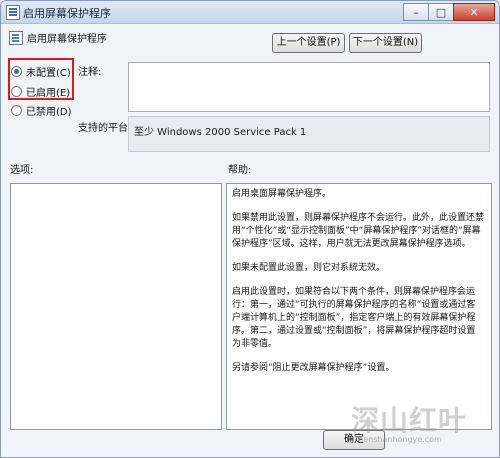 This screenshot has width=500, height=458. What do you see at coordinates (250, 12) in the screenshot?
I see `title-bar: 启用屏幕保护程序 – □ ✕` at bounding box center [250, 12].